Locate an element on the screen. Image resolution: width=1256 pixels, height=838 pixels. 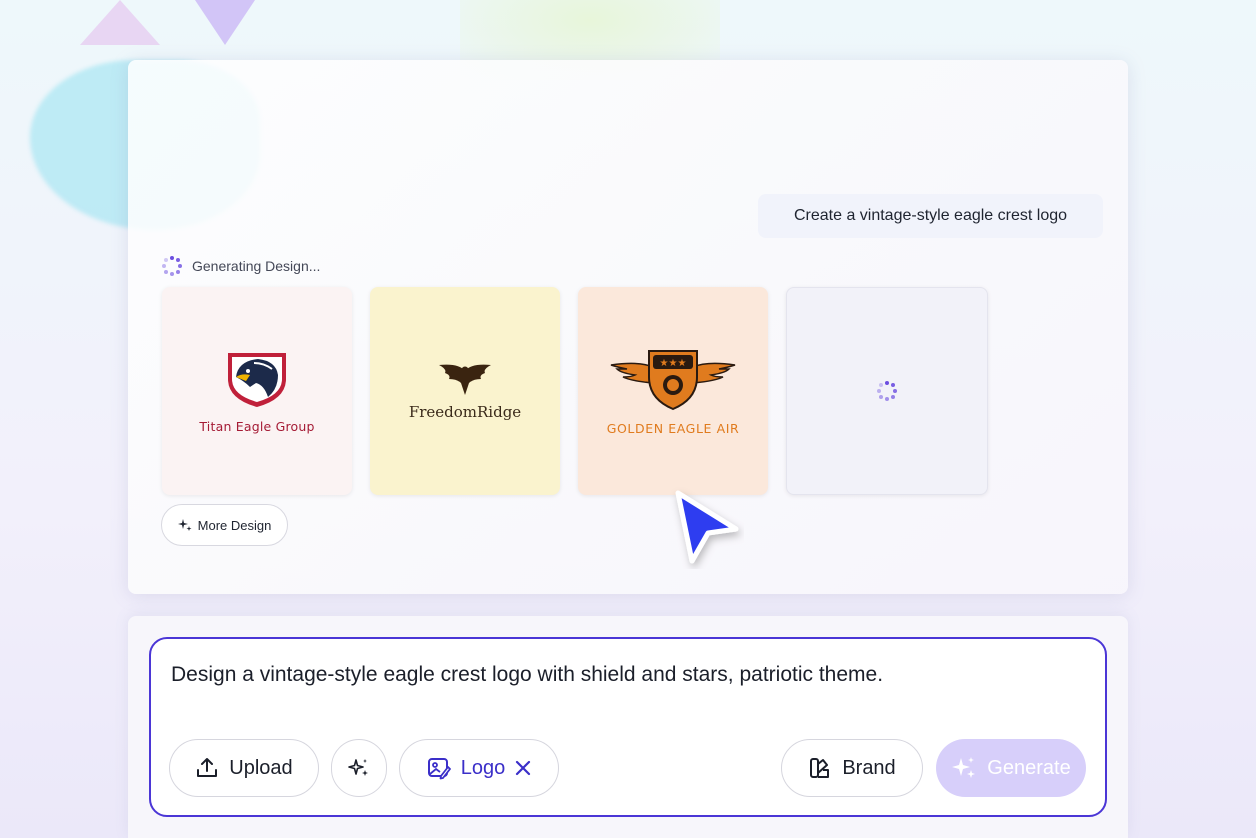
brand-button: Brand is located at coordinates (852, 768).